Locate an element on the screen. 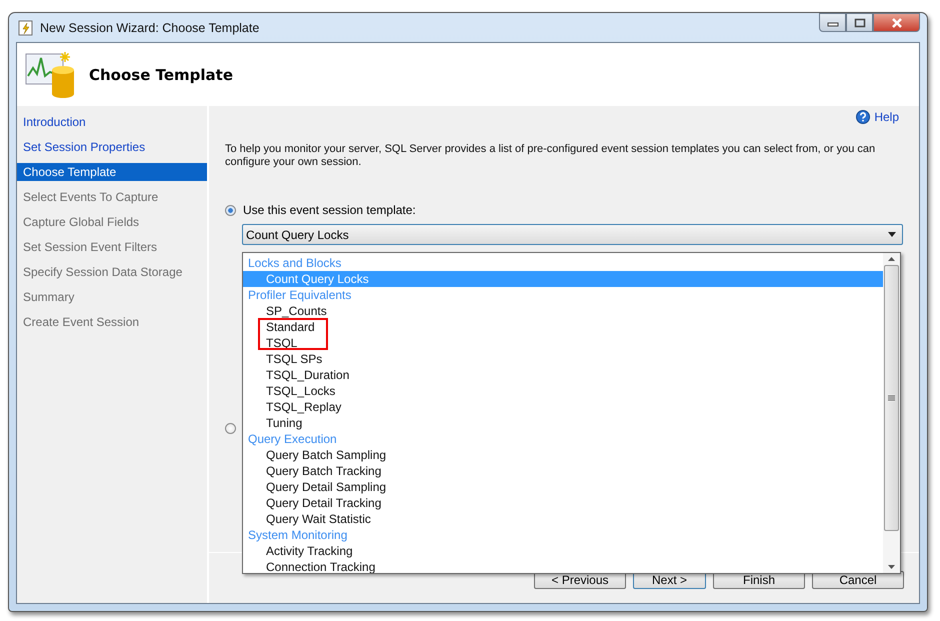 This screenshot has width=940, height=621. sidebar-item: Introduction is located at coordinates (112, 125).